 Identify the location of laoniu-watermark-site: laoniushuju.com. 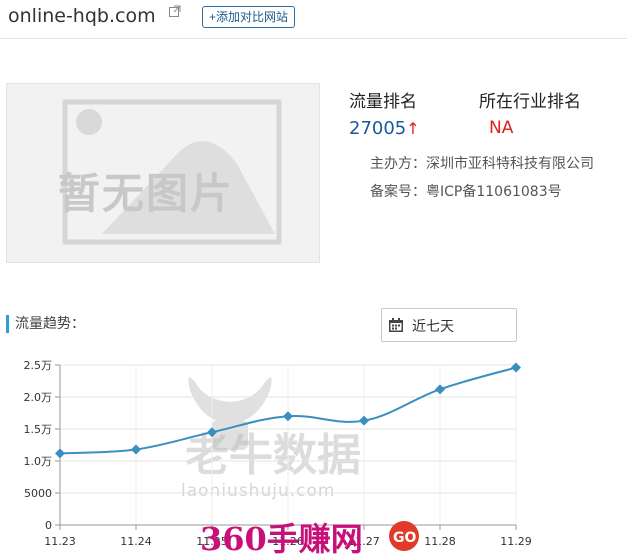
(258, 491).